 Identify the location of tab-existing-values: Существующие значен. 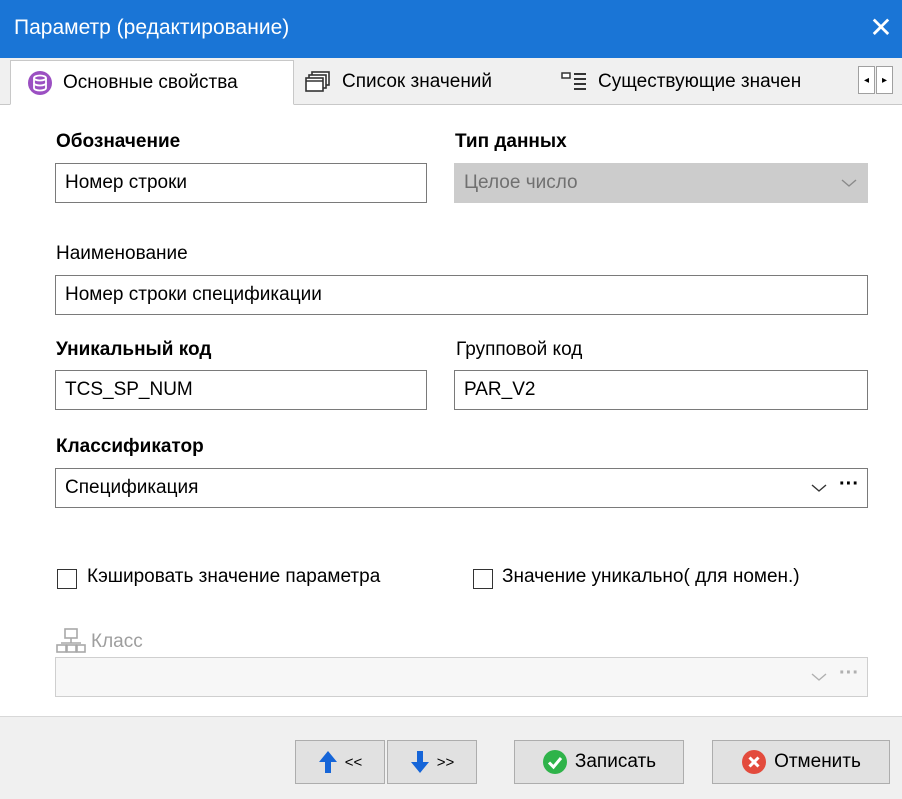
(706, 82).